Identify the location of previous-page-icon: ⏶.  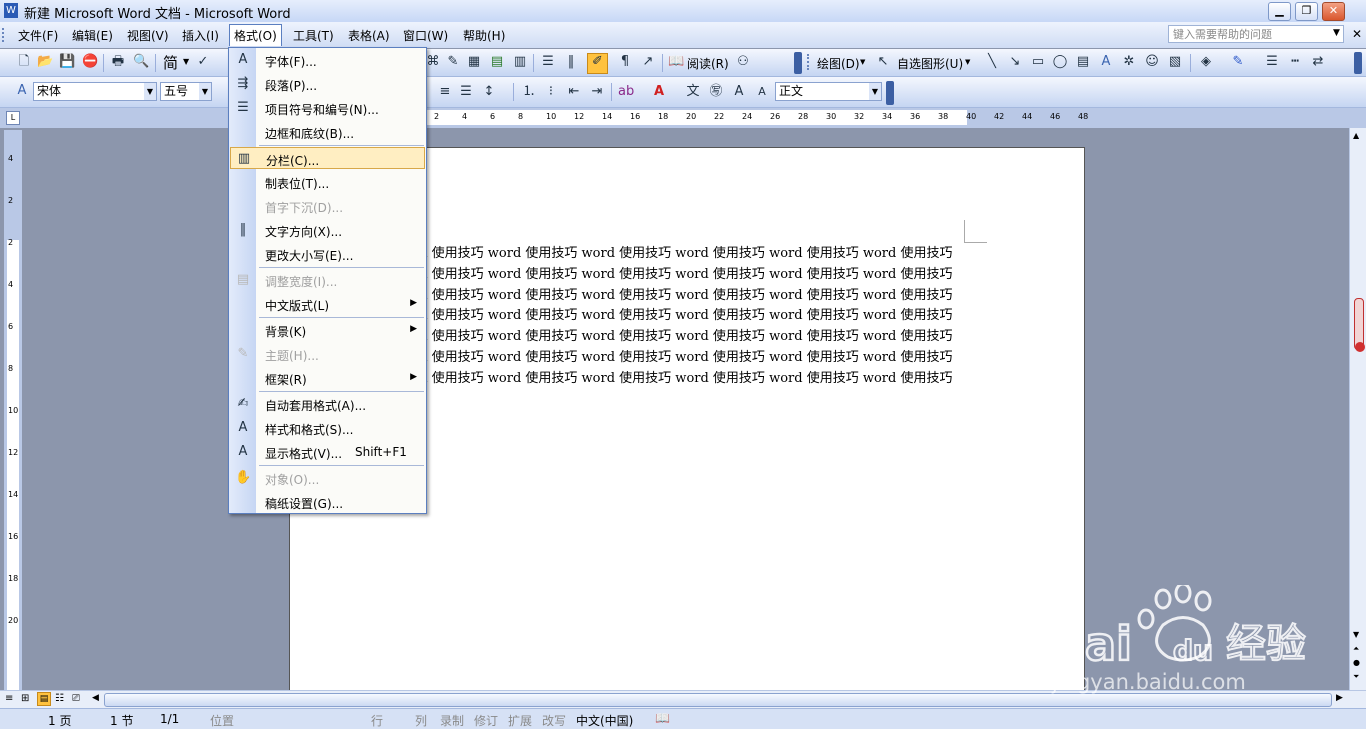
(1356, 649).